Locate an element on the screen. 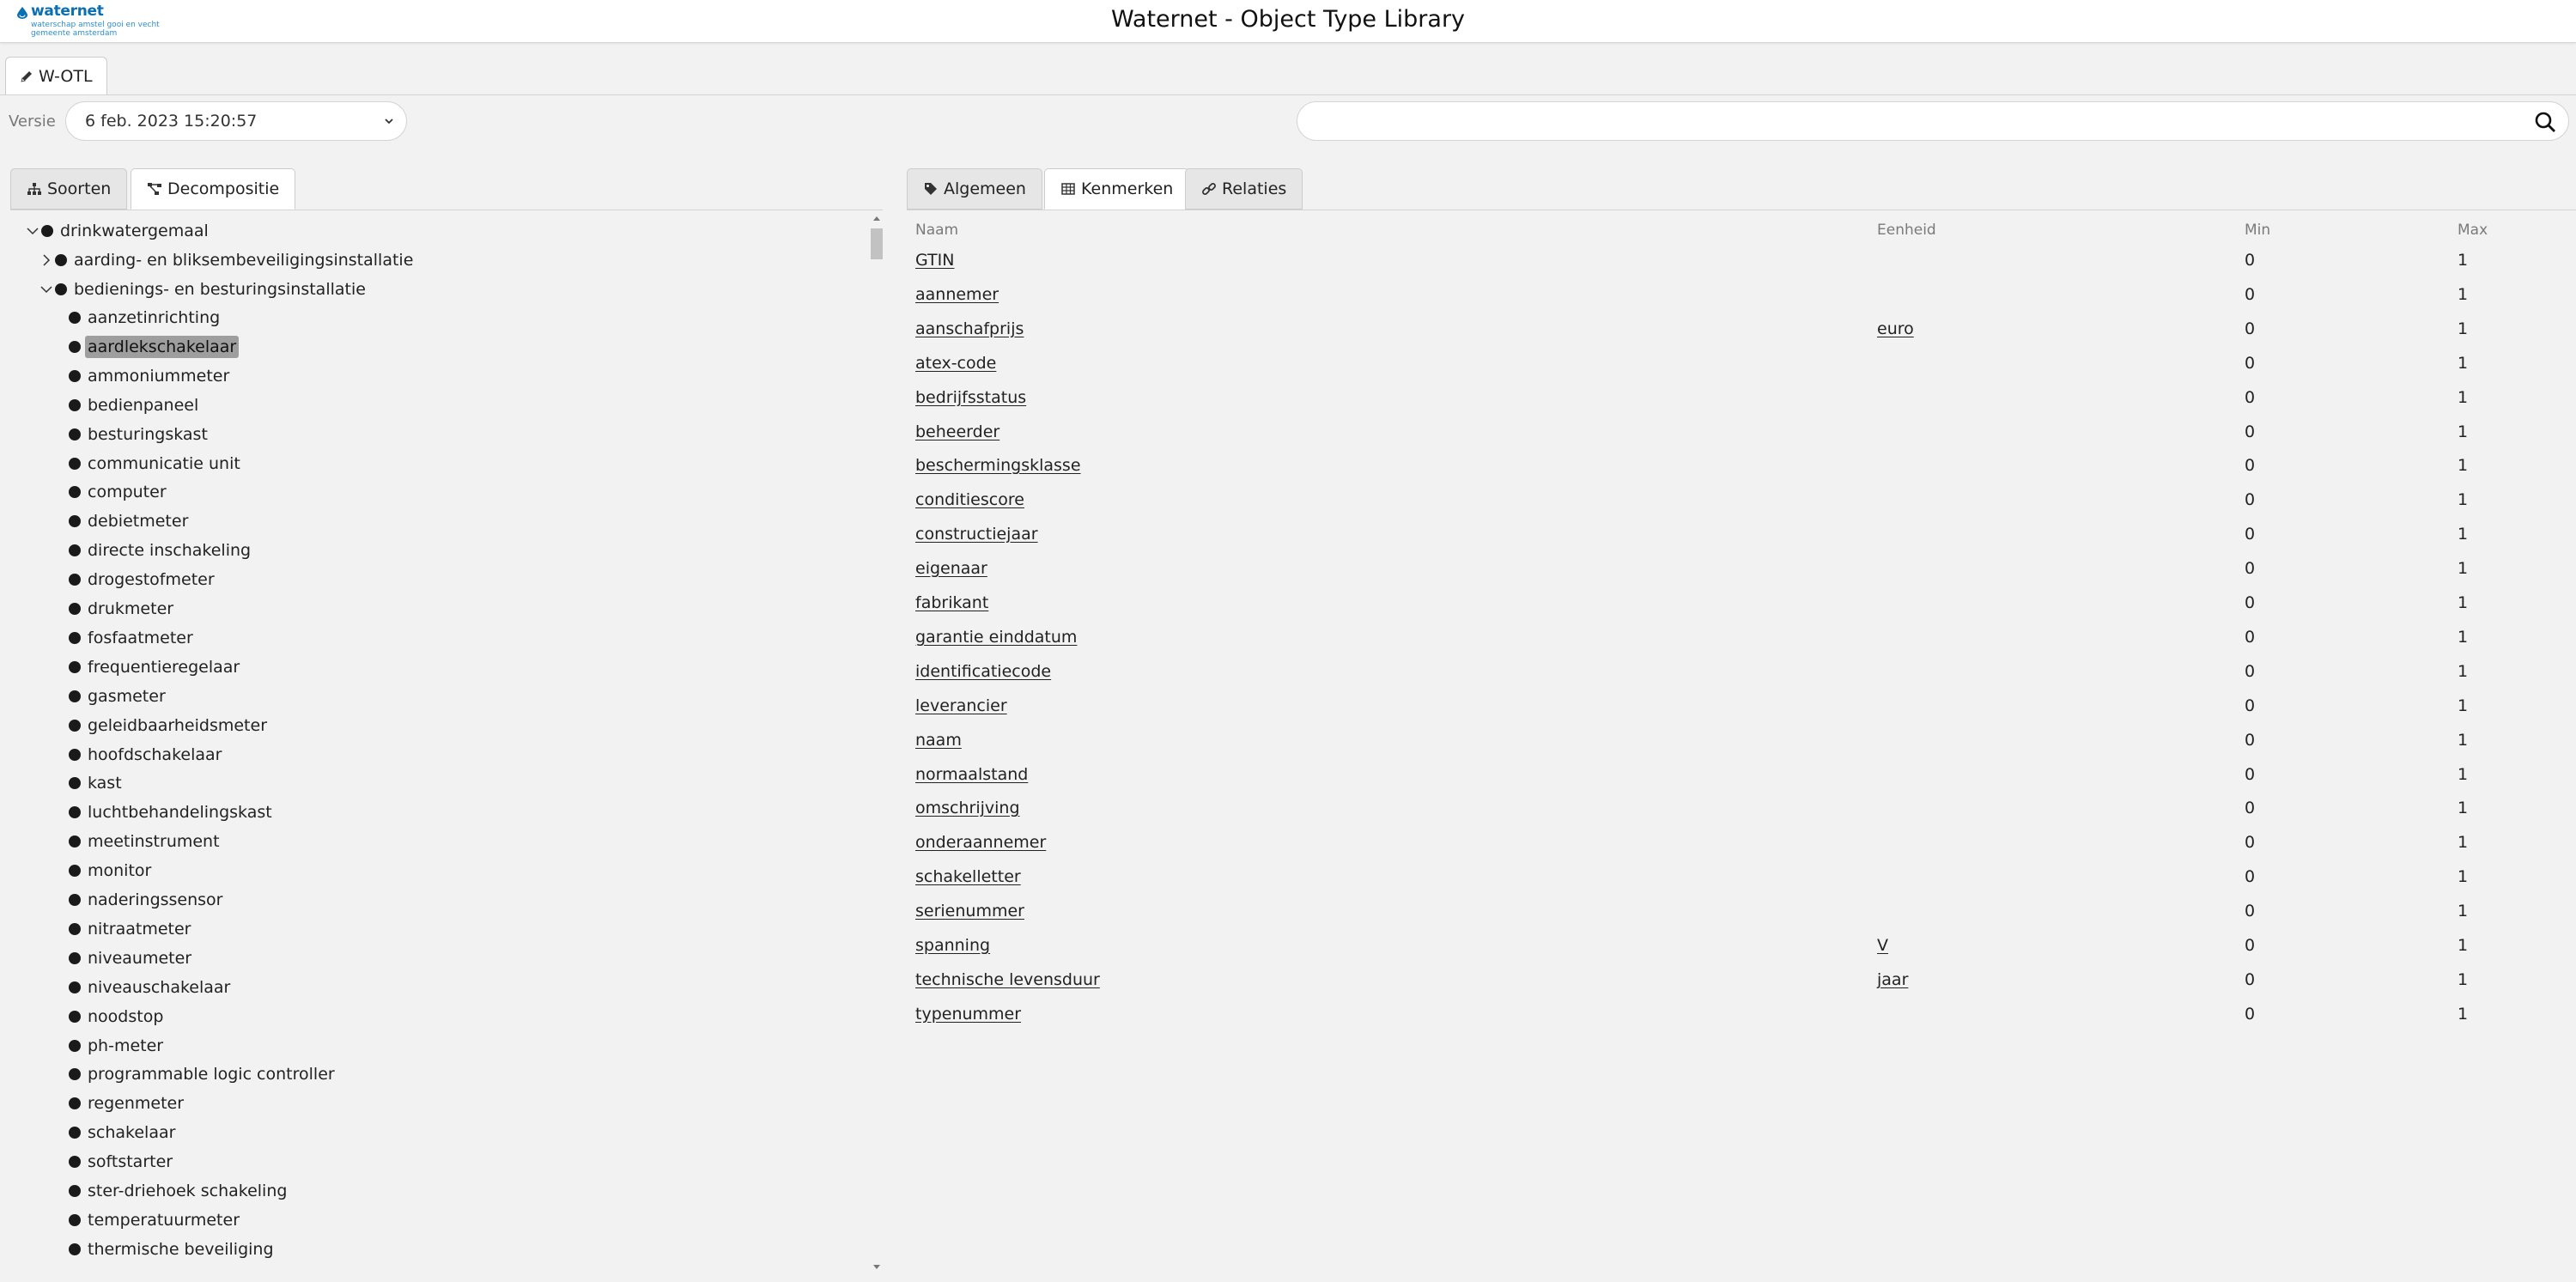 This screenshot has width=2576, height=1282. column-header-max: Max is located at coordinates (2473, 230).